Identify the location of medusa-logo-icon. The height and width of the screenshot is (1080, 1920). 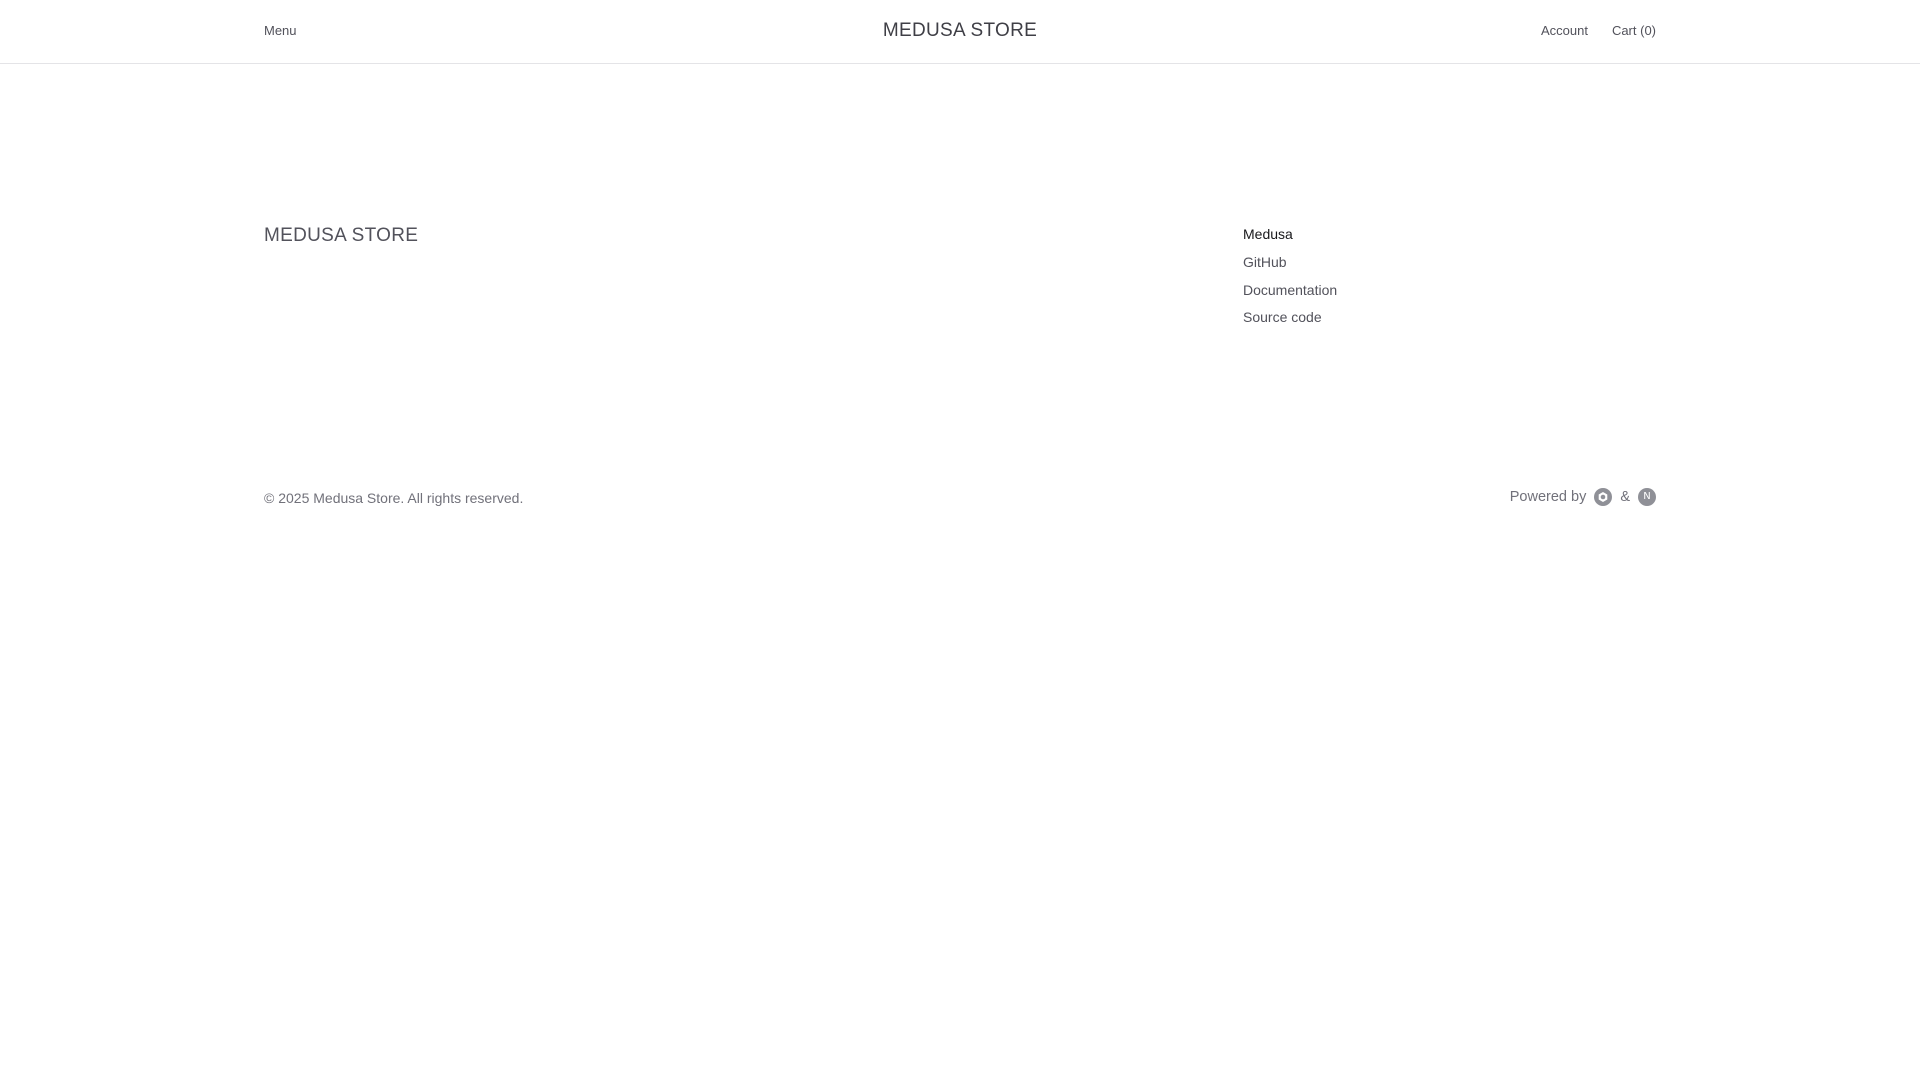
(1603, 497).